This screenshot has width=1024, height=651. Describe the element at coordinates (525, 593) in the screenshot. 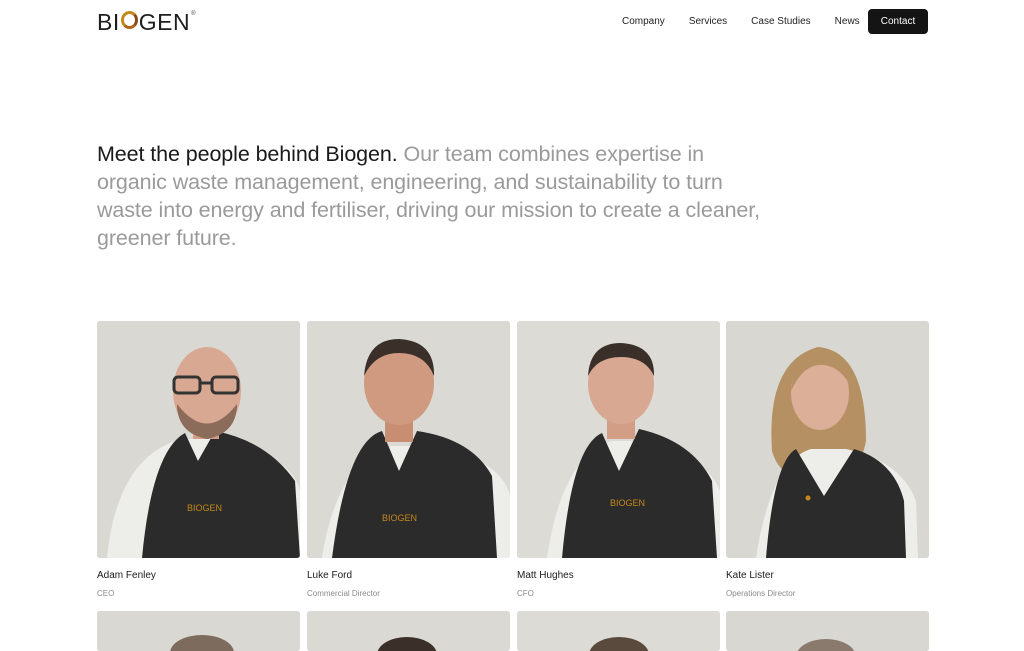

I see `team-role: CFO` at that location.